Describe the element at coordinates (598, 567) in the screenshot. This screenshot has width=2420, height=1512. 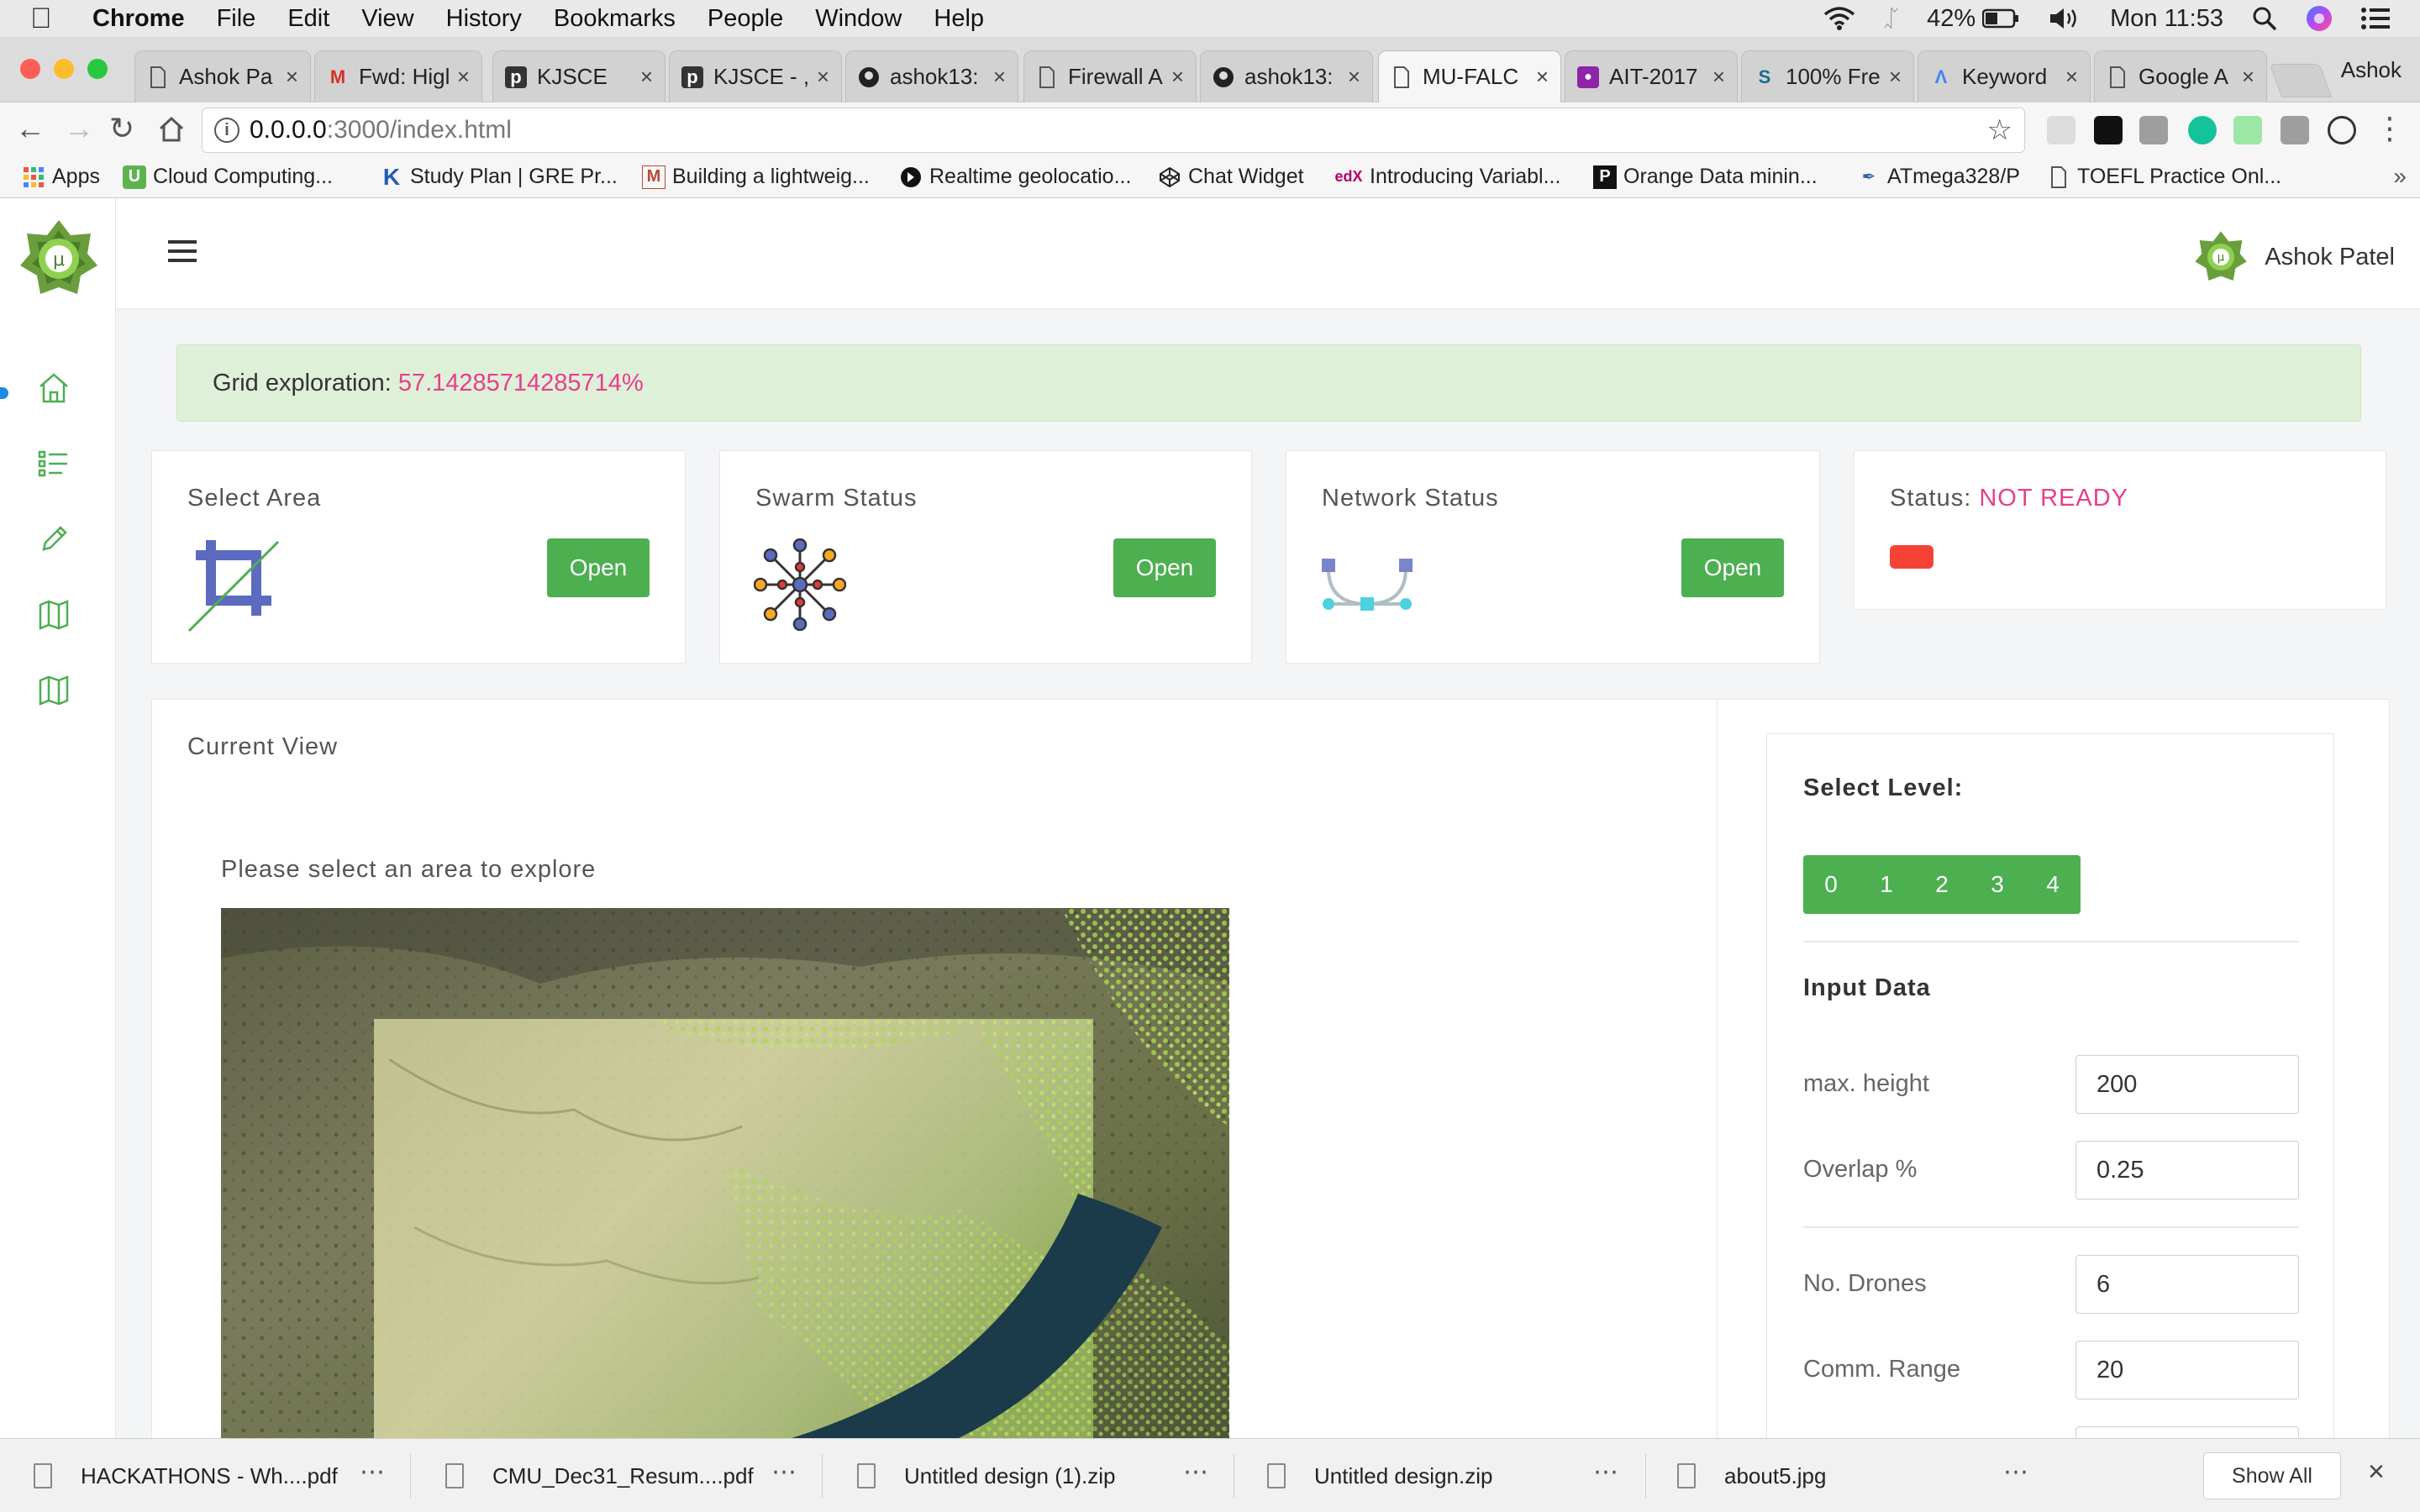
I see `select-area-open-button: Open` at that location.